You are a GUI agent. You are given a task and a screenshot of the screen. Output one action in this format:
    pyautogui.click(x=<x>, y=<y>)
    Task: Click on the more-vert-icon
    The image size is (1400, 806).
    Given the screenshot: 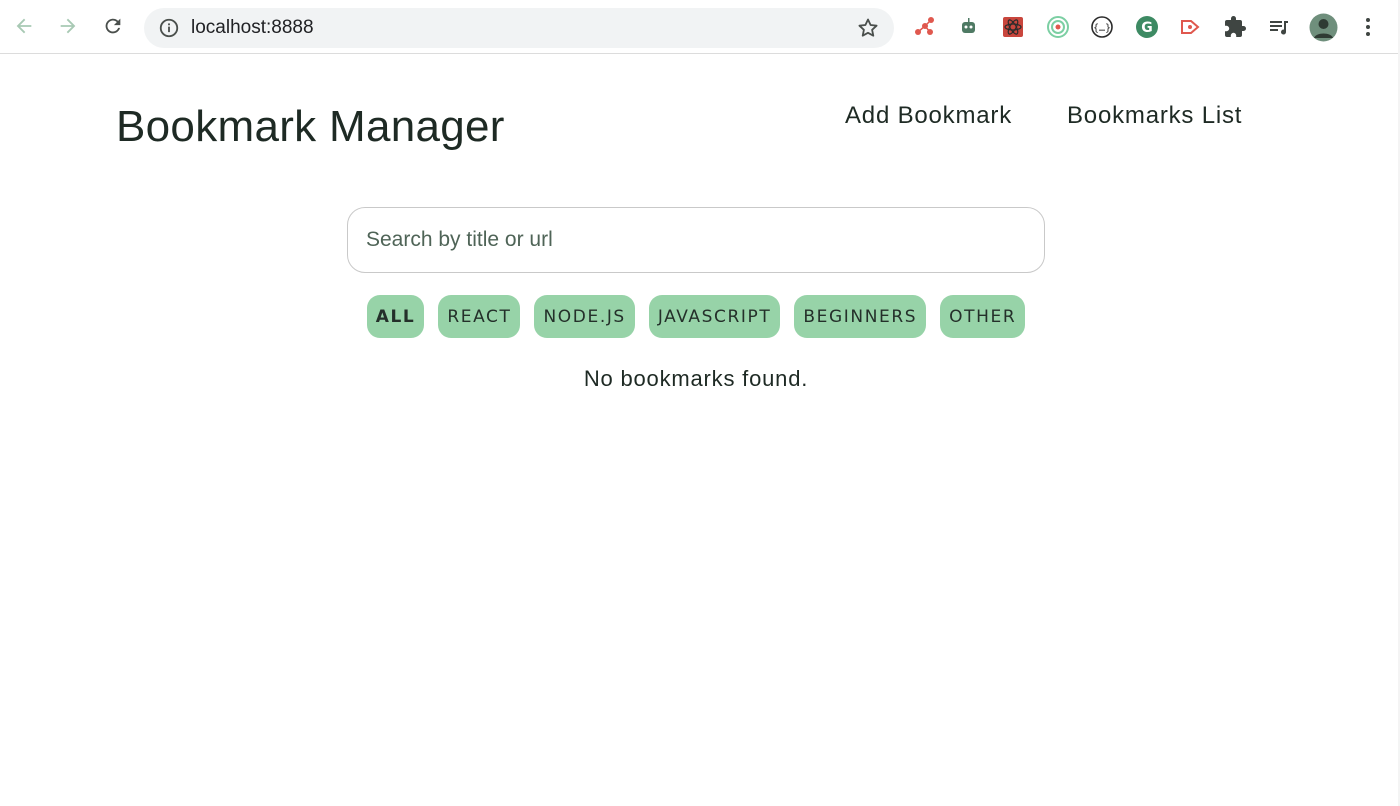 What is the action you would take?
    pyautogui.click(x=1368, y=27)
    